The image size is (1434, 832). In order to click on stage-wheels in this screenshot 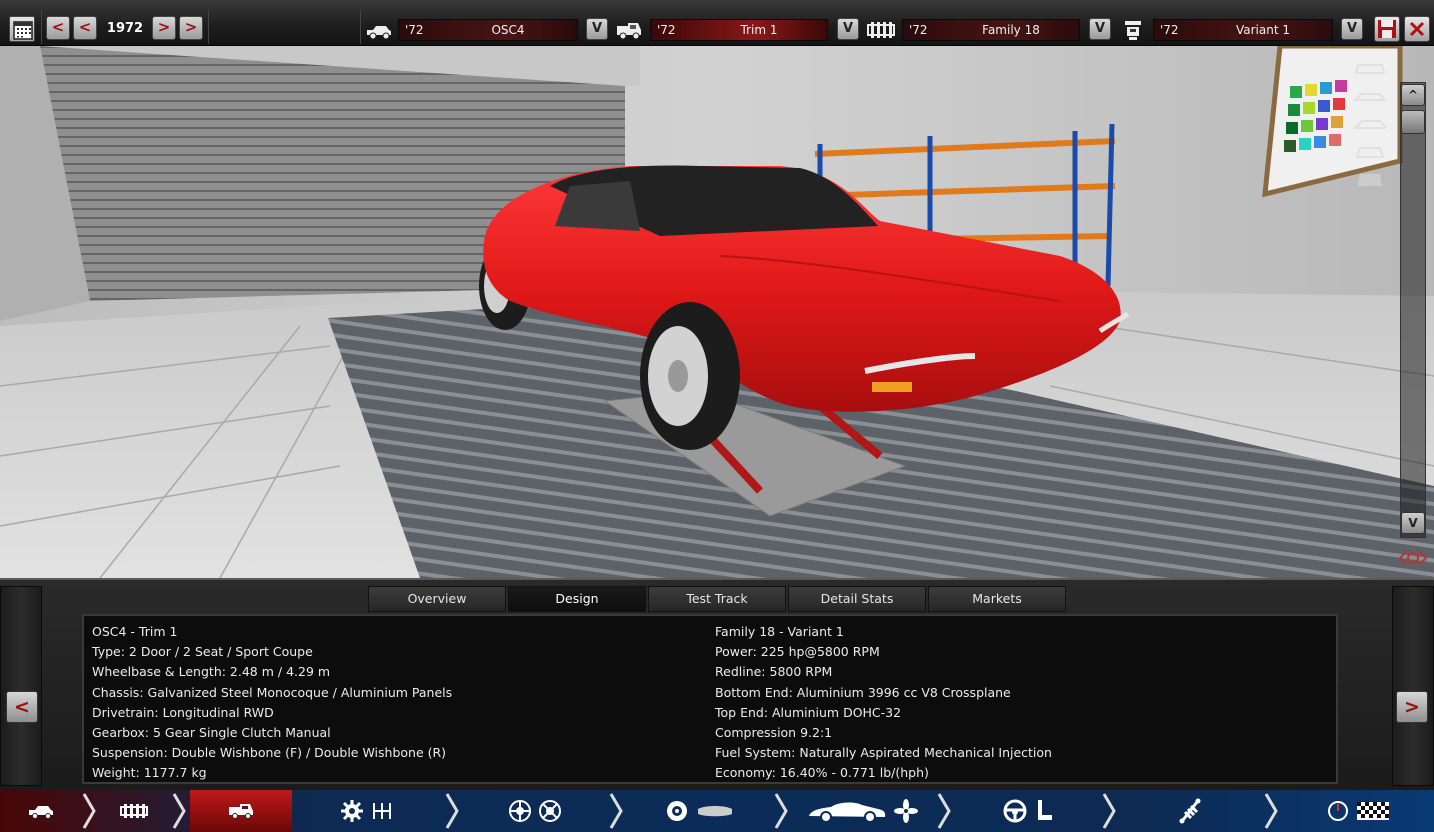, I will do `click(699, 811)`.